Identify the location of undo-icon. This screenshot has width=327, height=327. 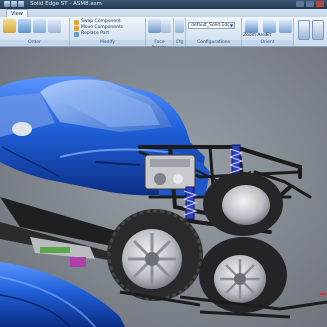
(21, 4).